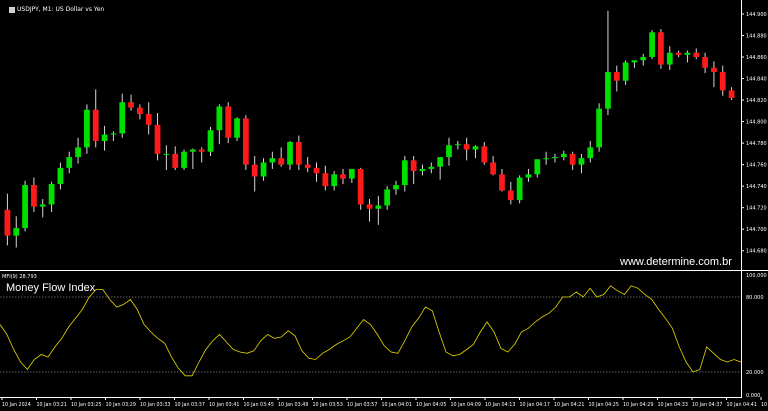  Describe the element at coordinates (259, 405) in the screenshot. I see `time-tick-label: 10 Jan 03:45` at that location.